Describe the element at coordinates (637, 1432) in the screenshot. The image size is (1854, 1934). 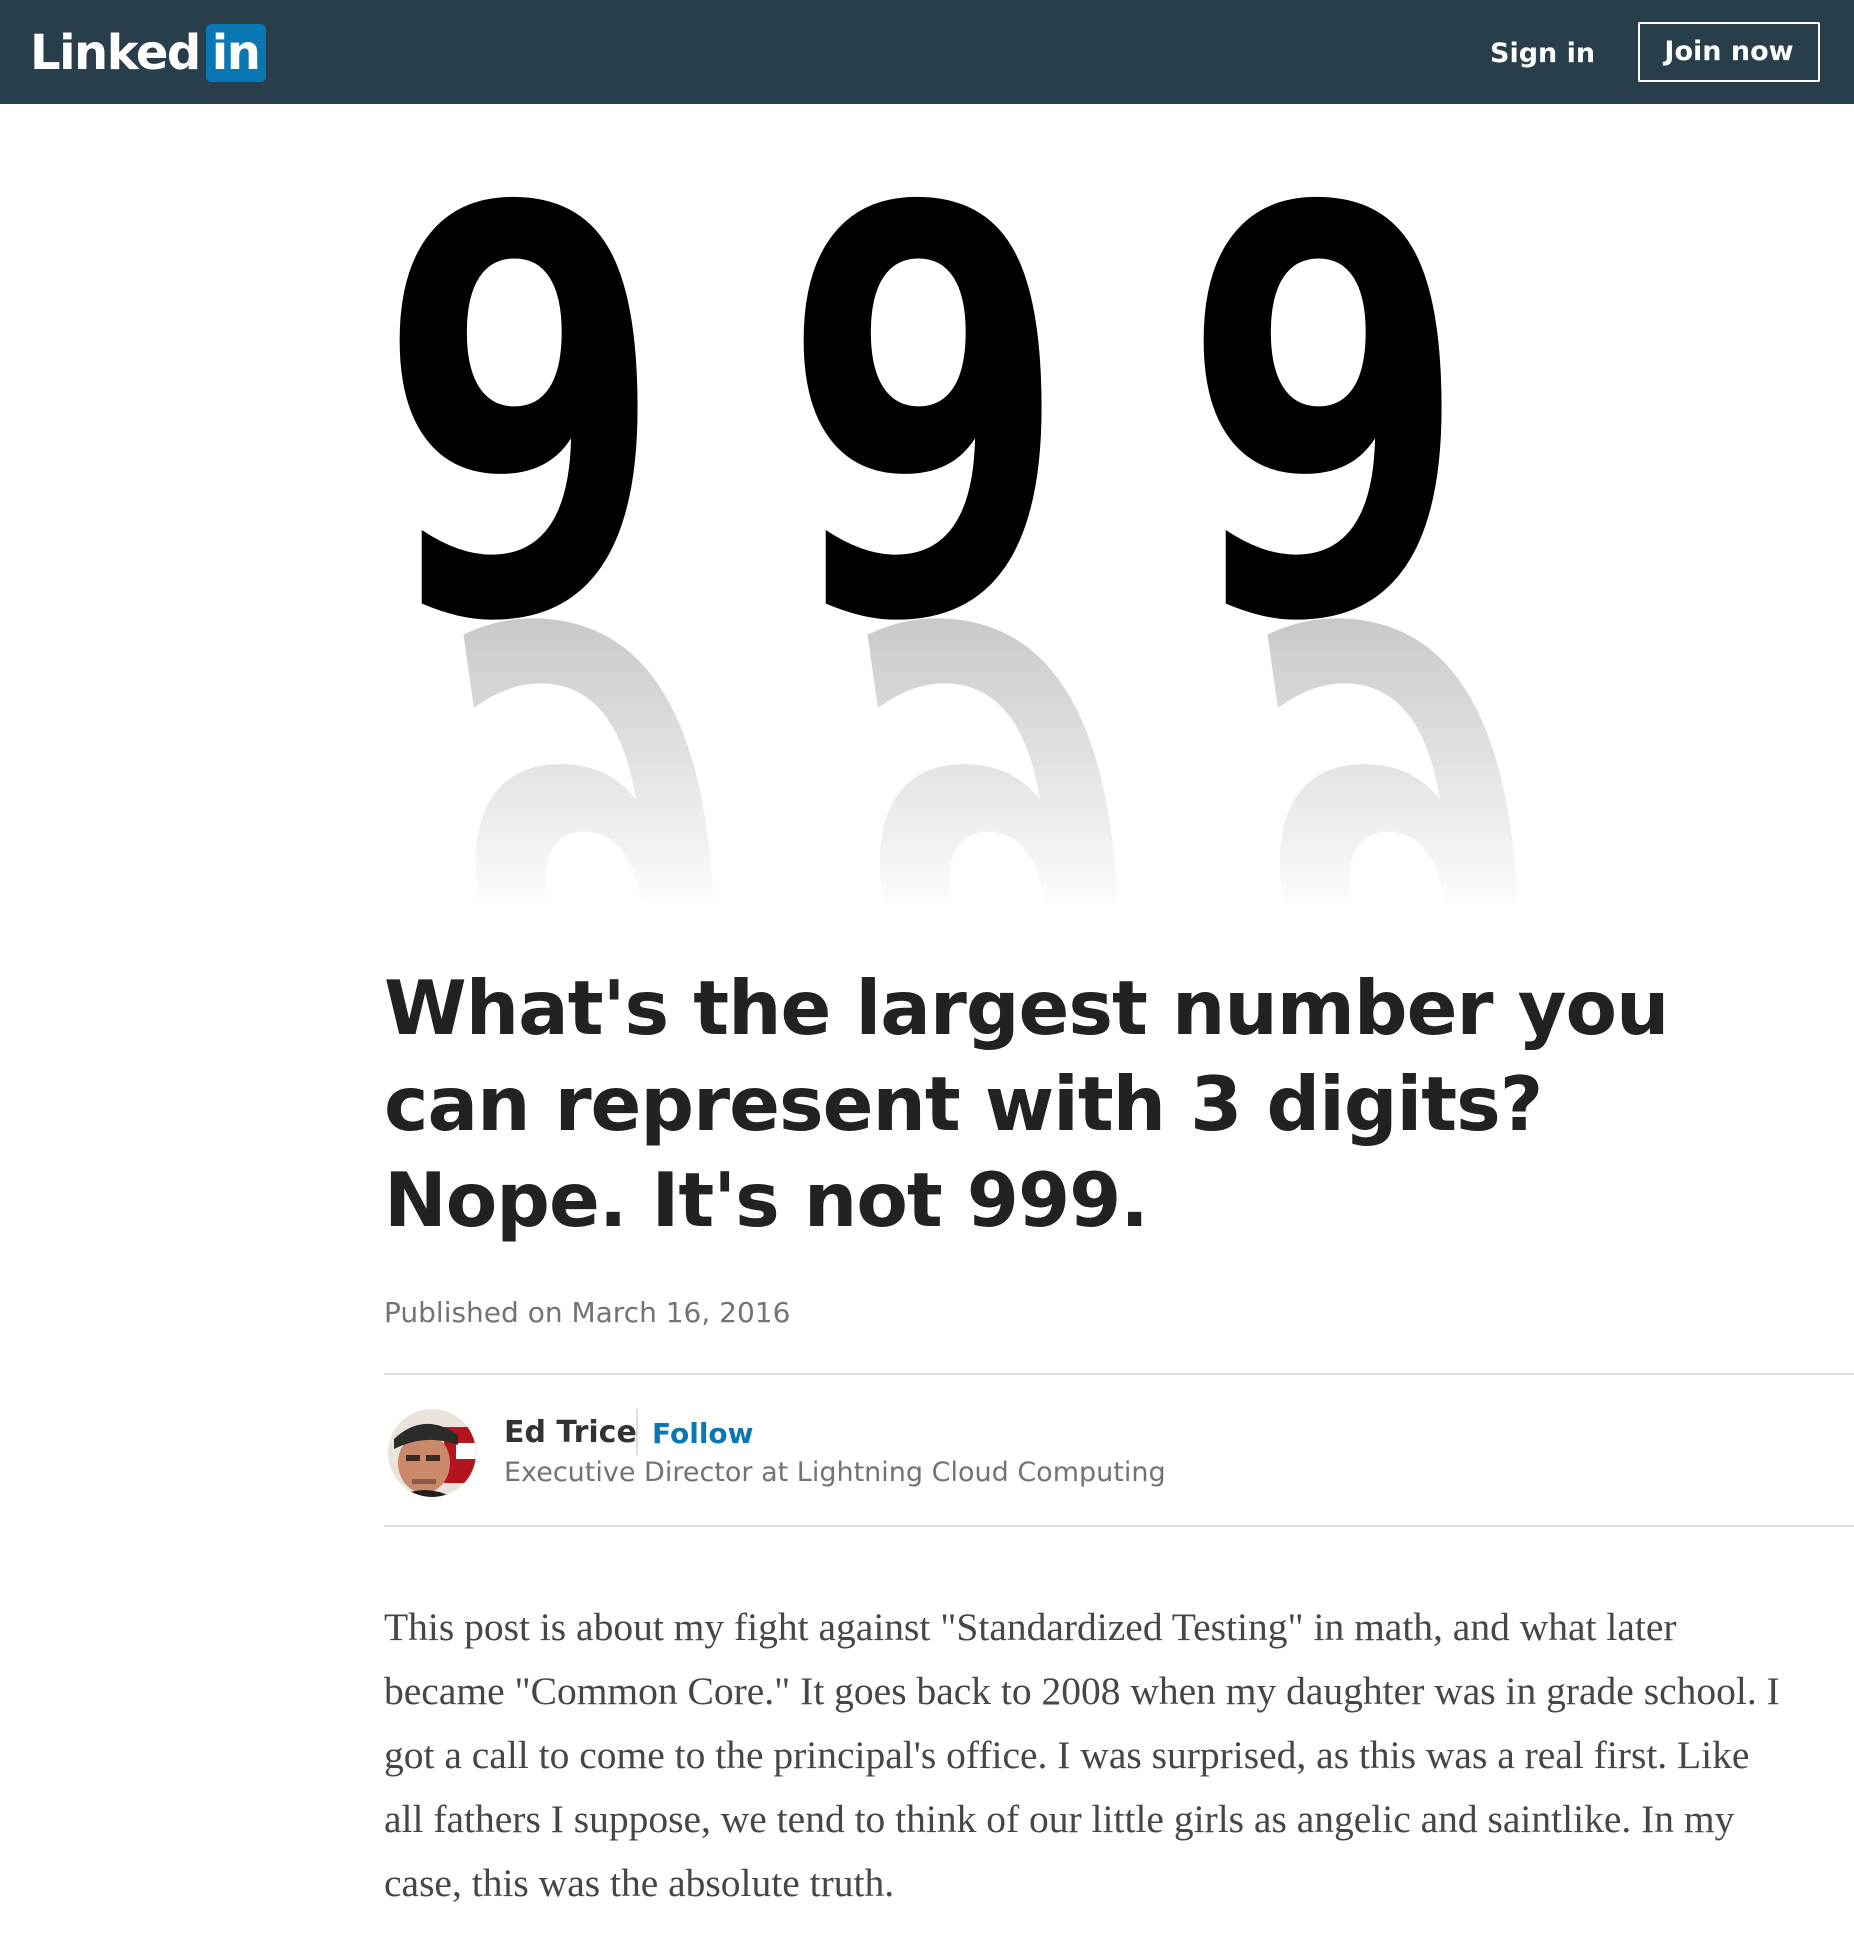
I see `author-divider` at that location.